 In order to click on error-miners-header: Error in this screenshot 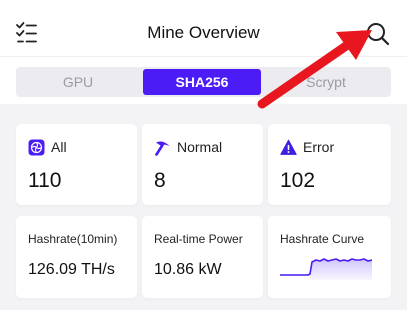, I will do `click(307, 147)`.